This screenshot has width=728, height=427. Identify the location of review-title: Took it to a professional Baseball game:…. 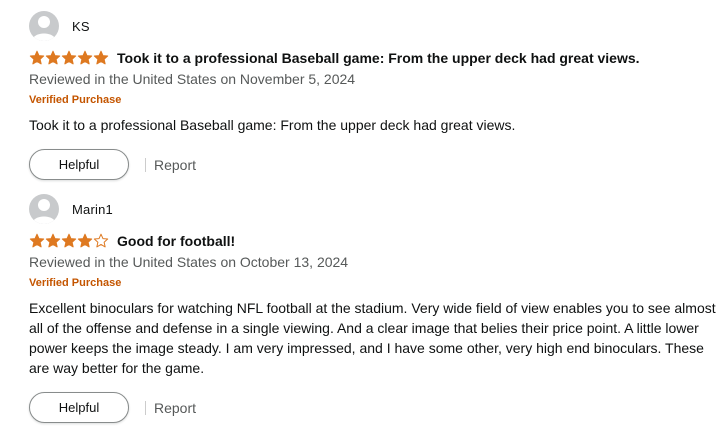
(378, 58).